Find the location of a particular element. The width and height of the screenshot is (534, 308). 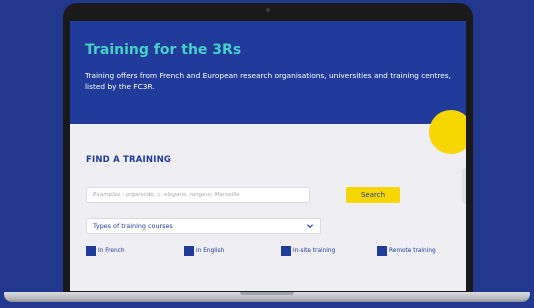

search-button: Search is located at coordinates (373, 195).